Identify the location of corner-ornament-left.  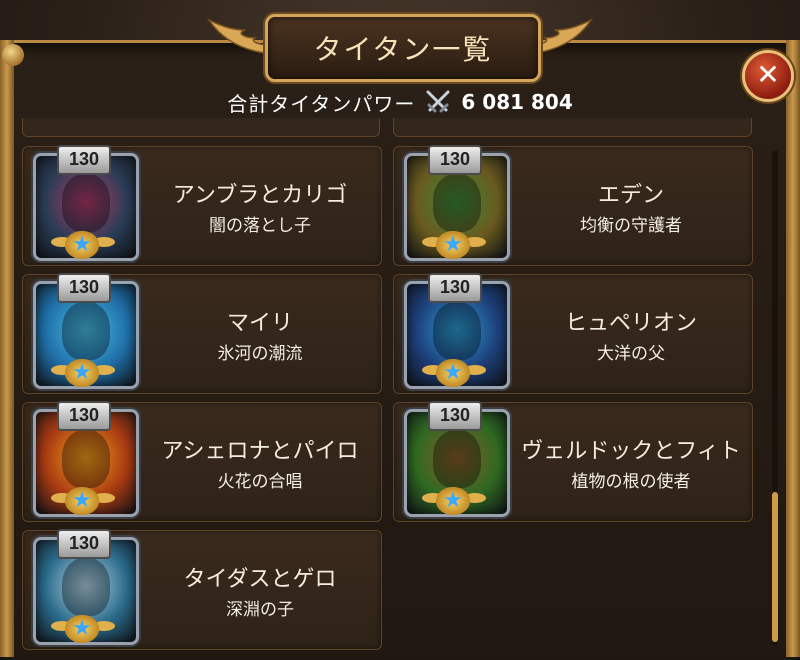
(13, 55).